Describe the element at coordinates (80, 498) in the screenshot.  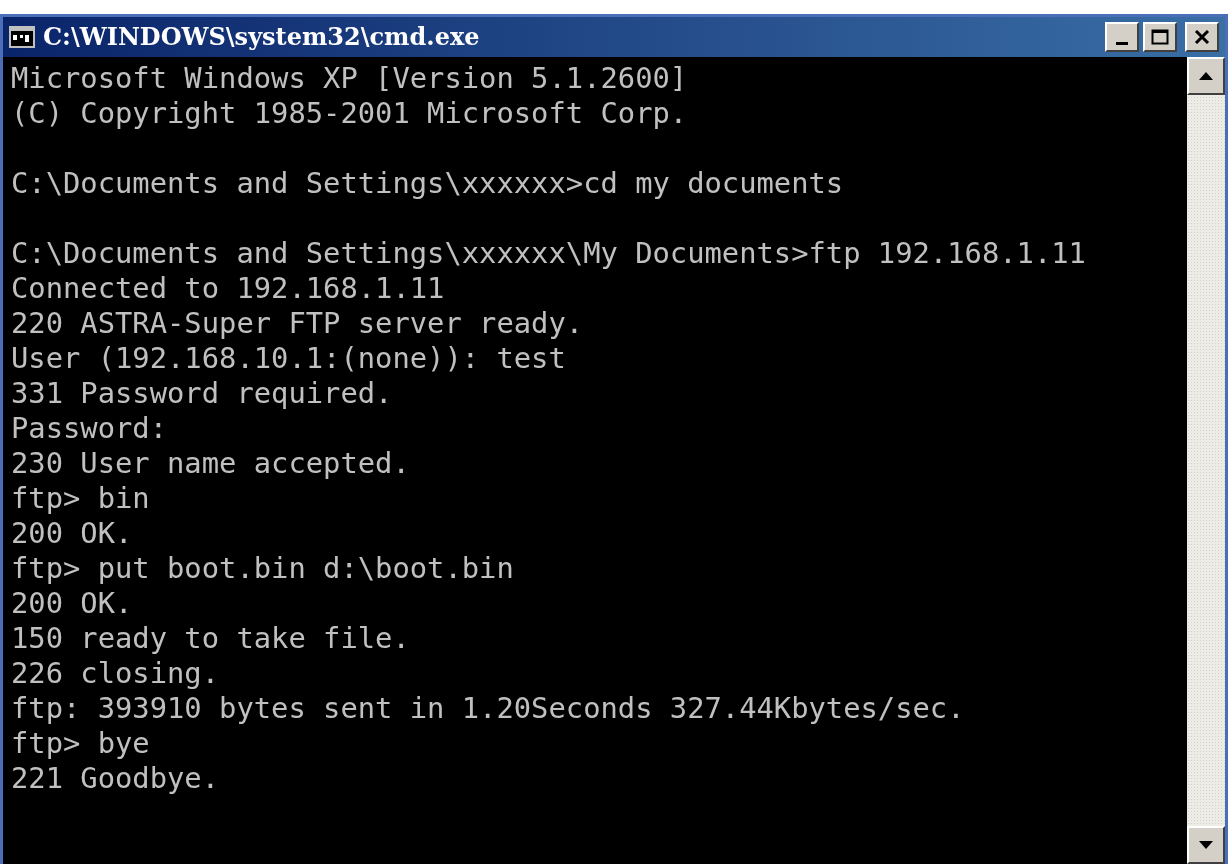
I see `console-line: ftp> bin` at that location.